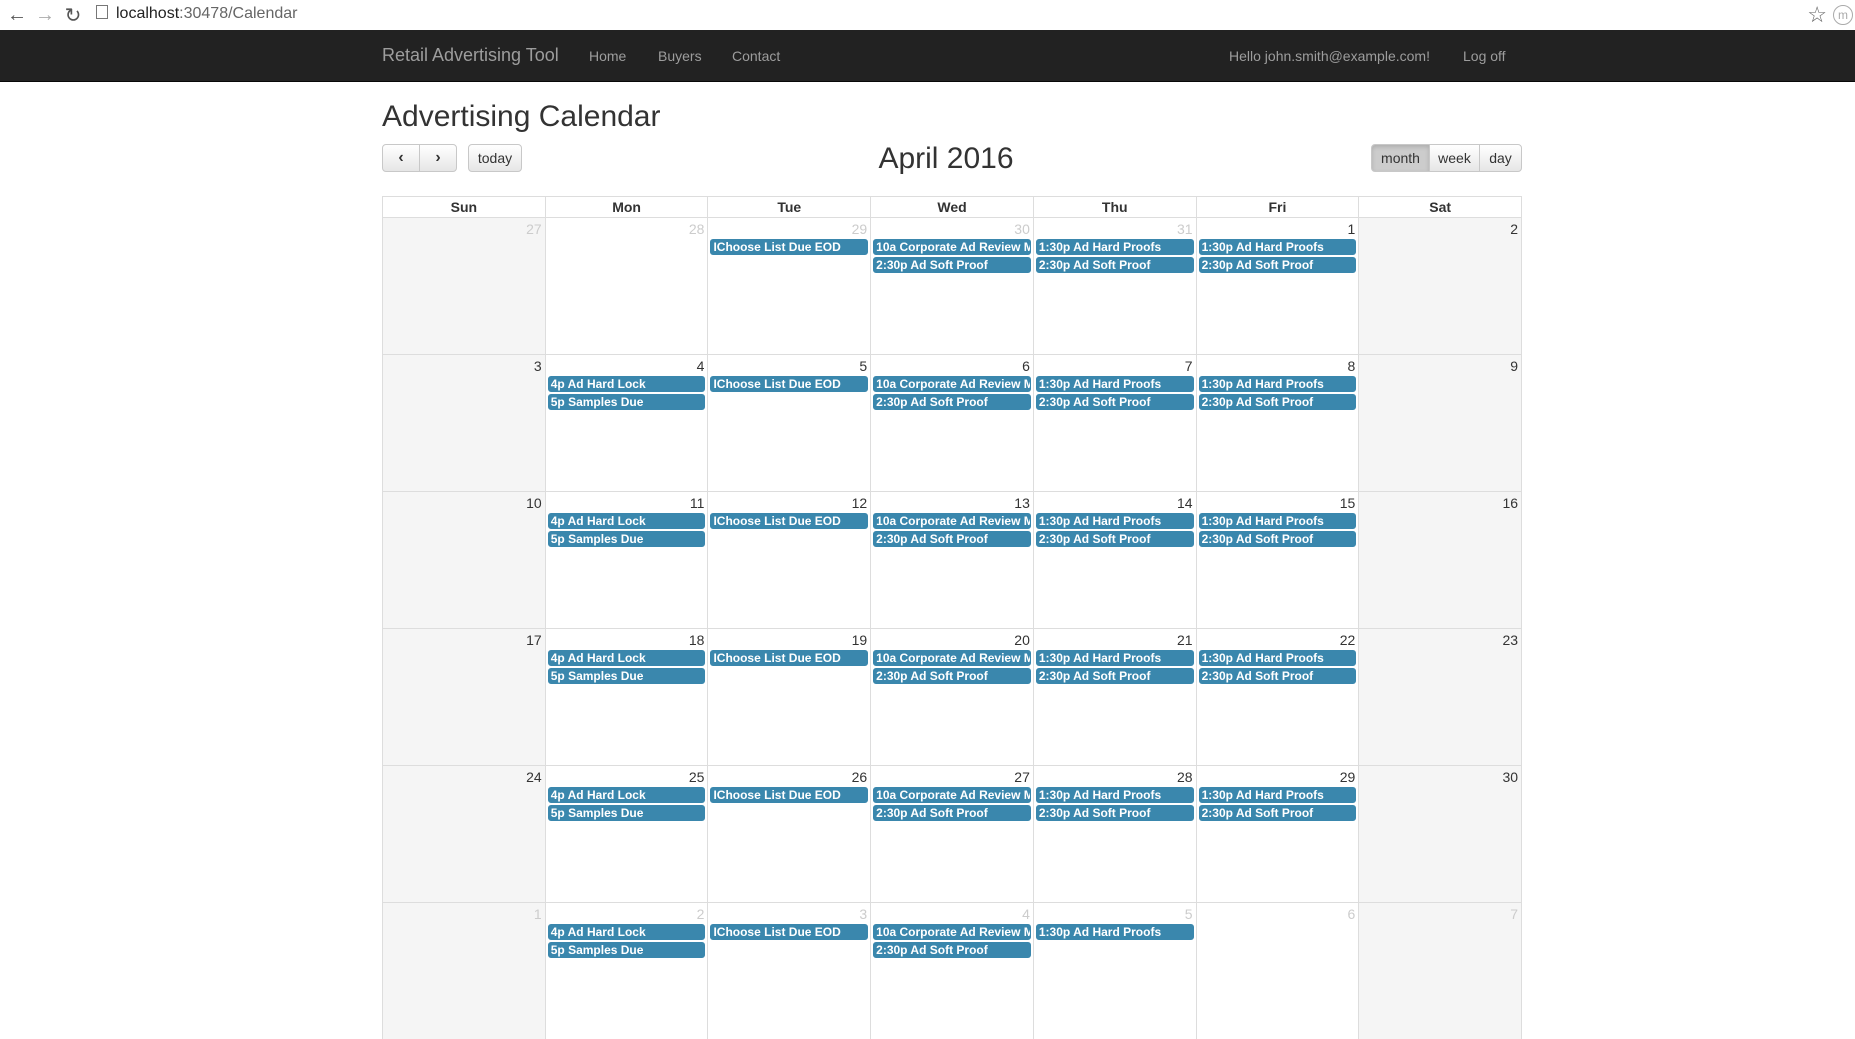 This screenshot has height=1039, width=1855. What do you see at coordinates (1440, 971) in the screenshot?
I see `day-cell: 7` at bounding box center [1440, 971].